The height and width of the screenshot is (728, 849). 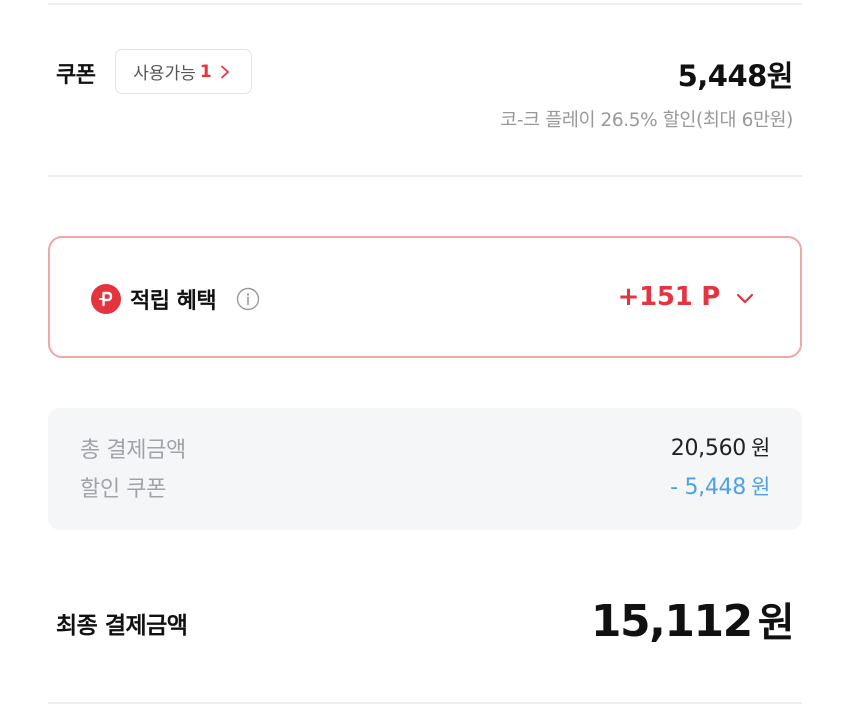 I want to click on reward-label: 적립 혜택, so click(x=173, y=301).